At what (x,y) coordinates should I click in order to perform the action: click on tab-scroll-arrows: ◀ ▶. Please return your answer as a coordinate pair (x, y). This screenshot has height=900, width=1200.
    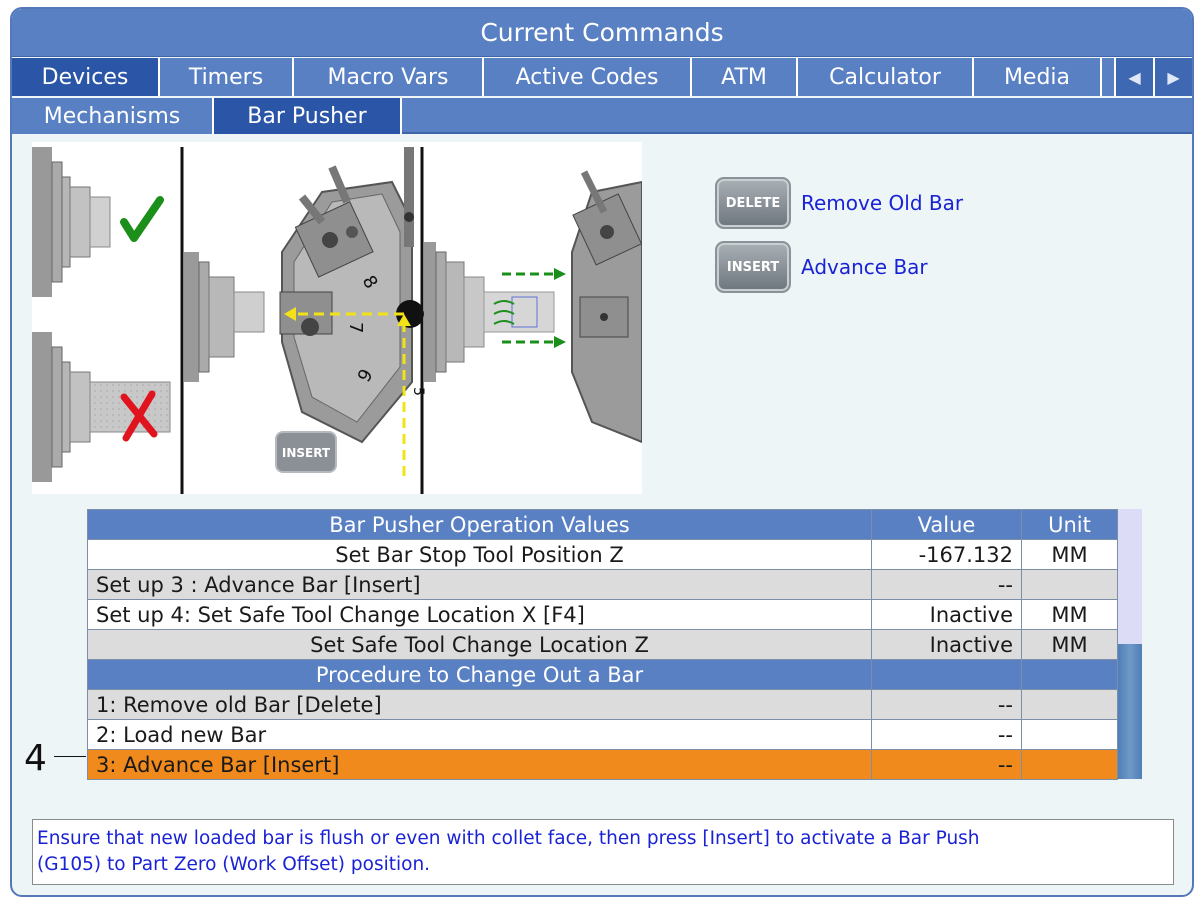
    Looking at the image, I should click on (1153, 77).